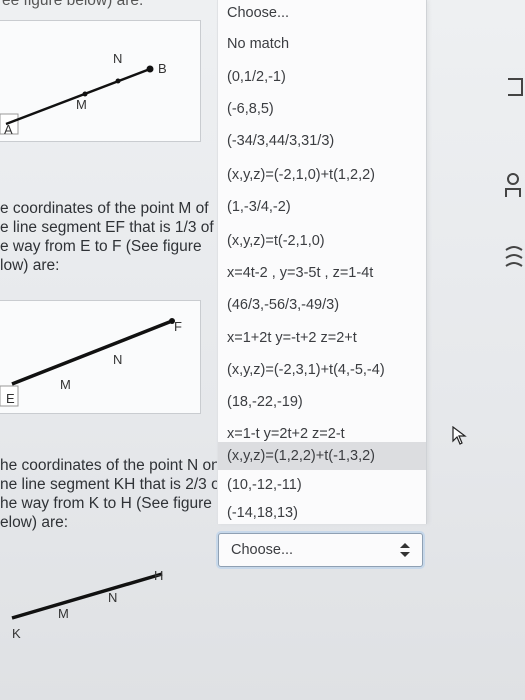 This screenshot has height=700, width=525. What do you see at coordinates (514, 186) in the screenshot?
I see `user-icon` at bounding box center [514, 186].